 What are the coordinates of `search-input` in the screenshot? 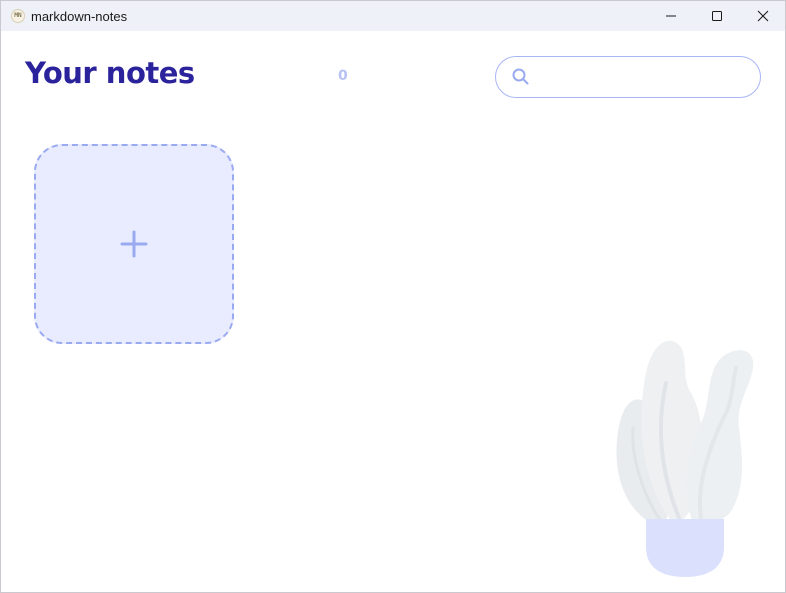 It's located at (644, 78).